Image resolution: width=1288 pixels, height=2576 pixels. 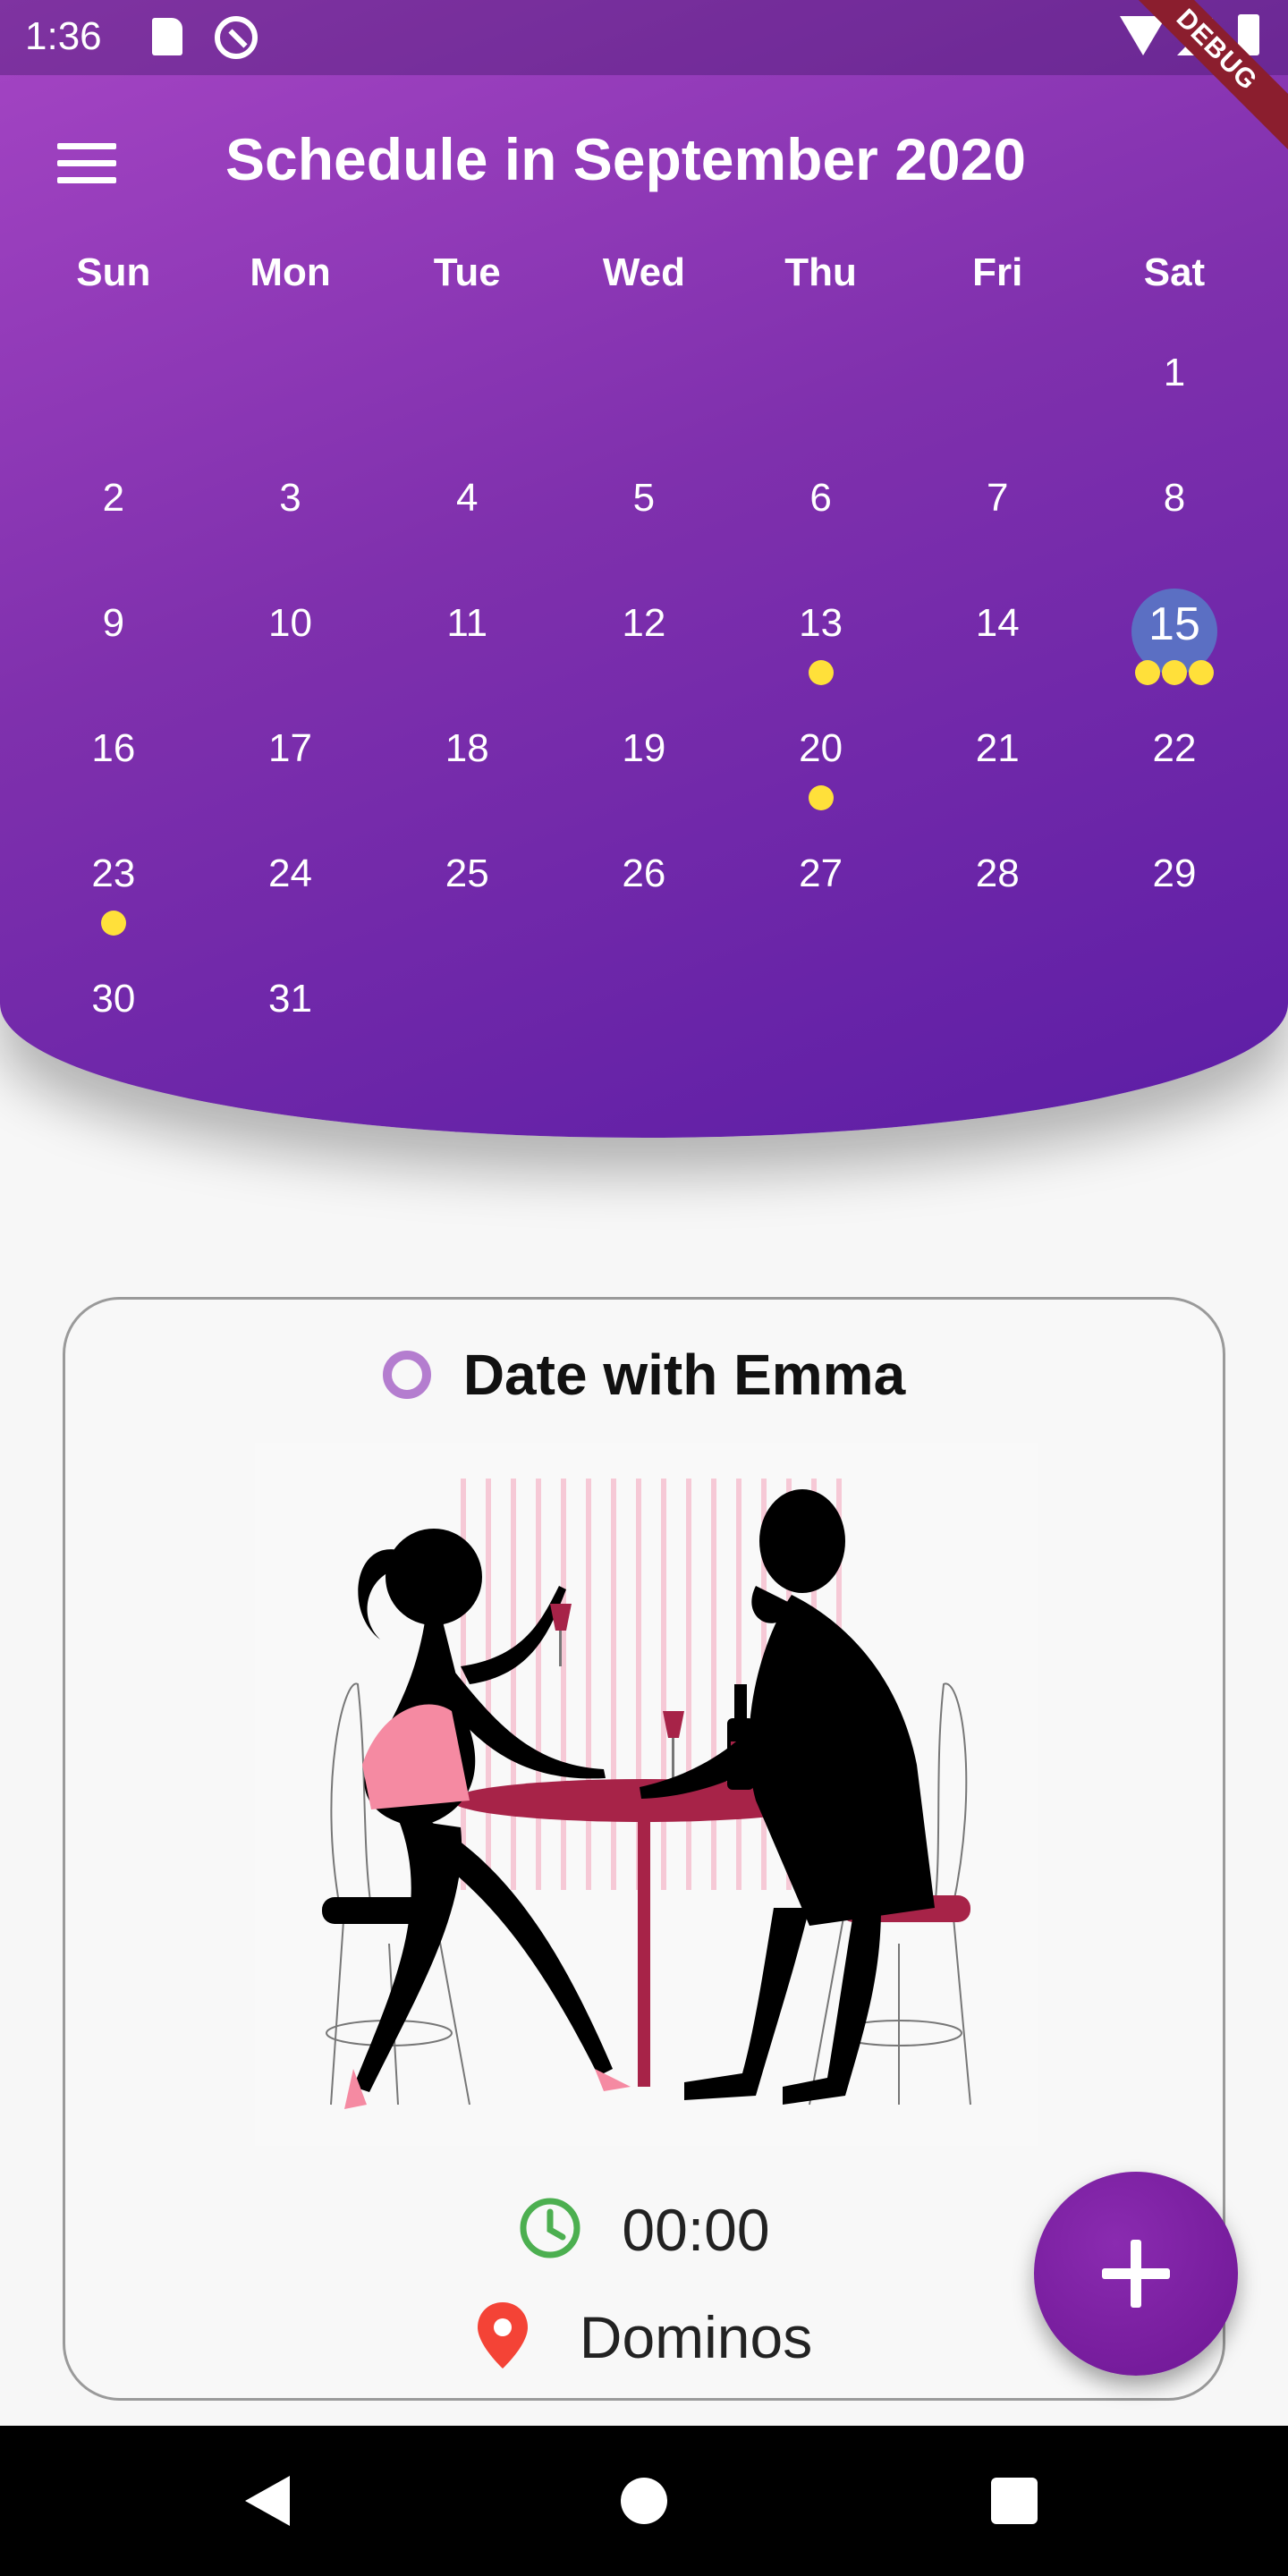 I want to click on calendar-day: 9, so click(x=113, y=644).